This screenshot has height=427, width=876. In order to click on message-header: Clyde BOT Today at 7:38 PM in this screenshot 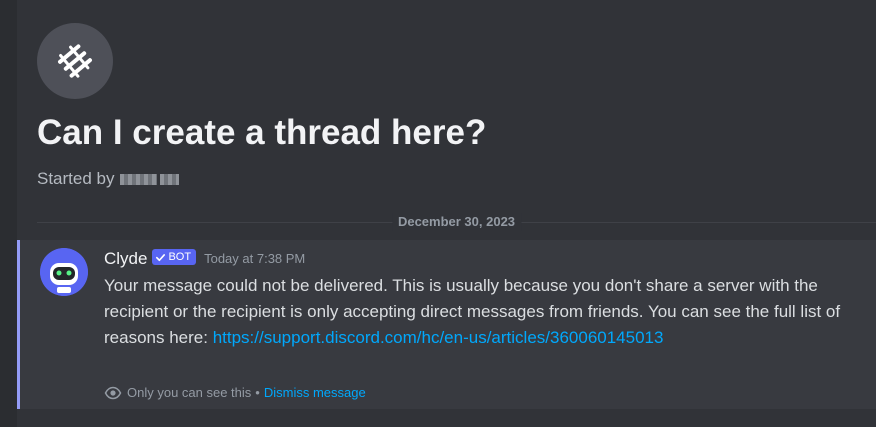, I will do `click(204, 259)`.